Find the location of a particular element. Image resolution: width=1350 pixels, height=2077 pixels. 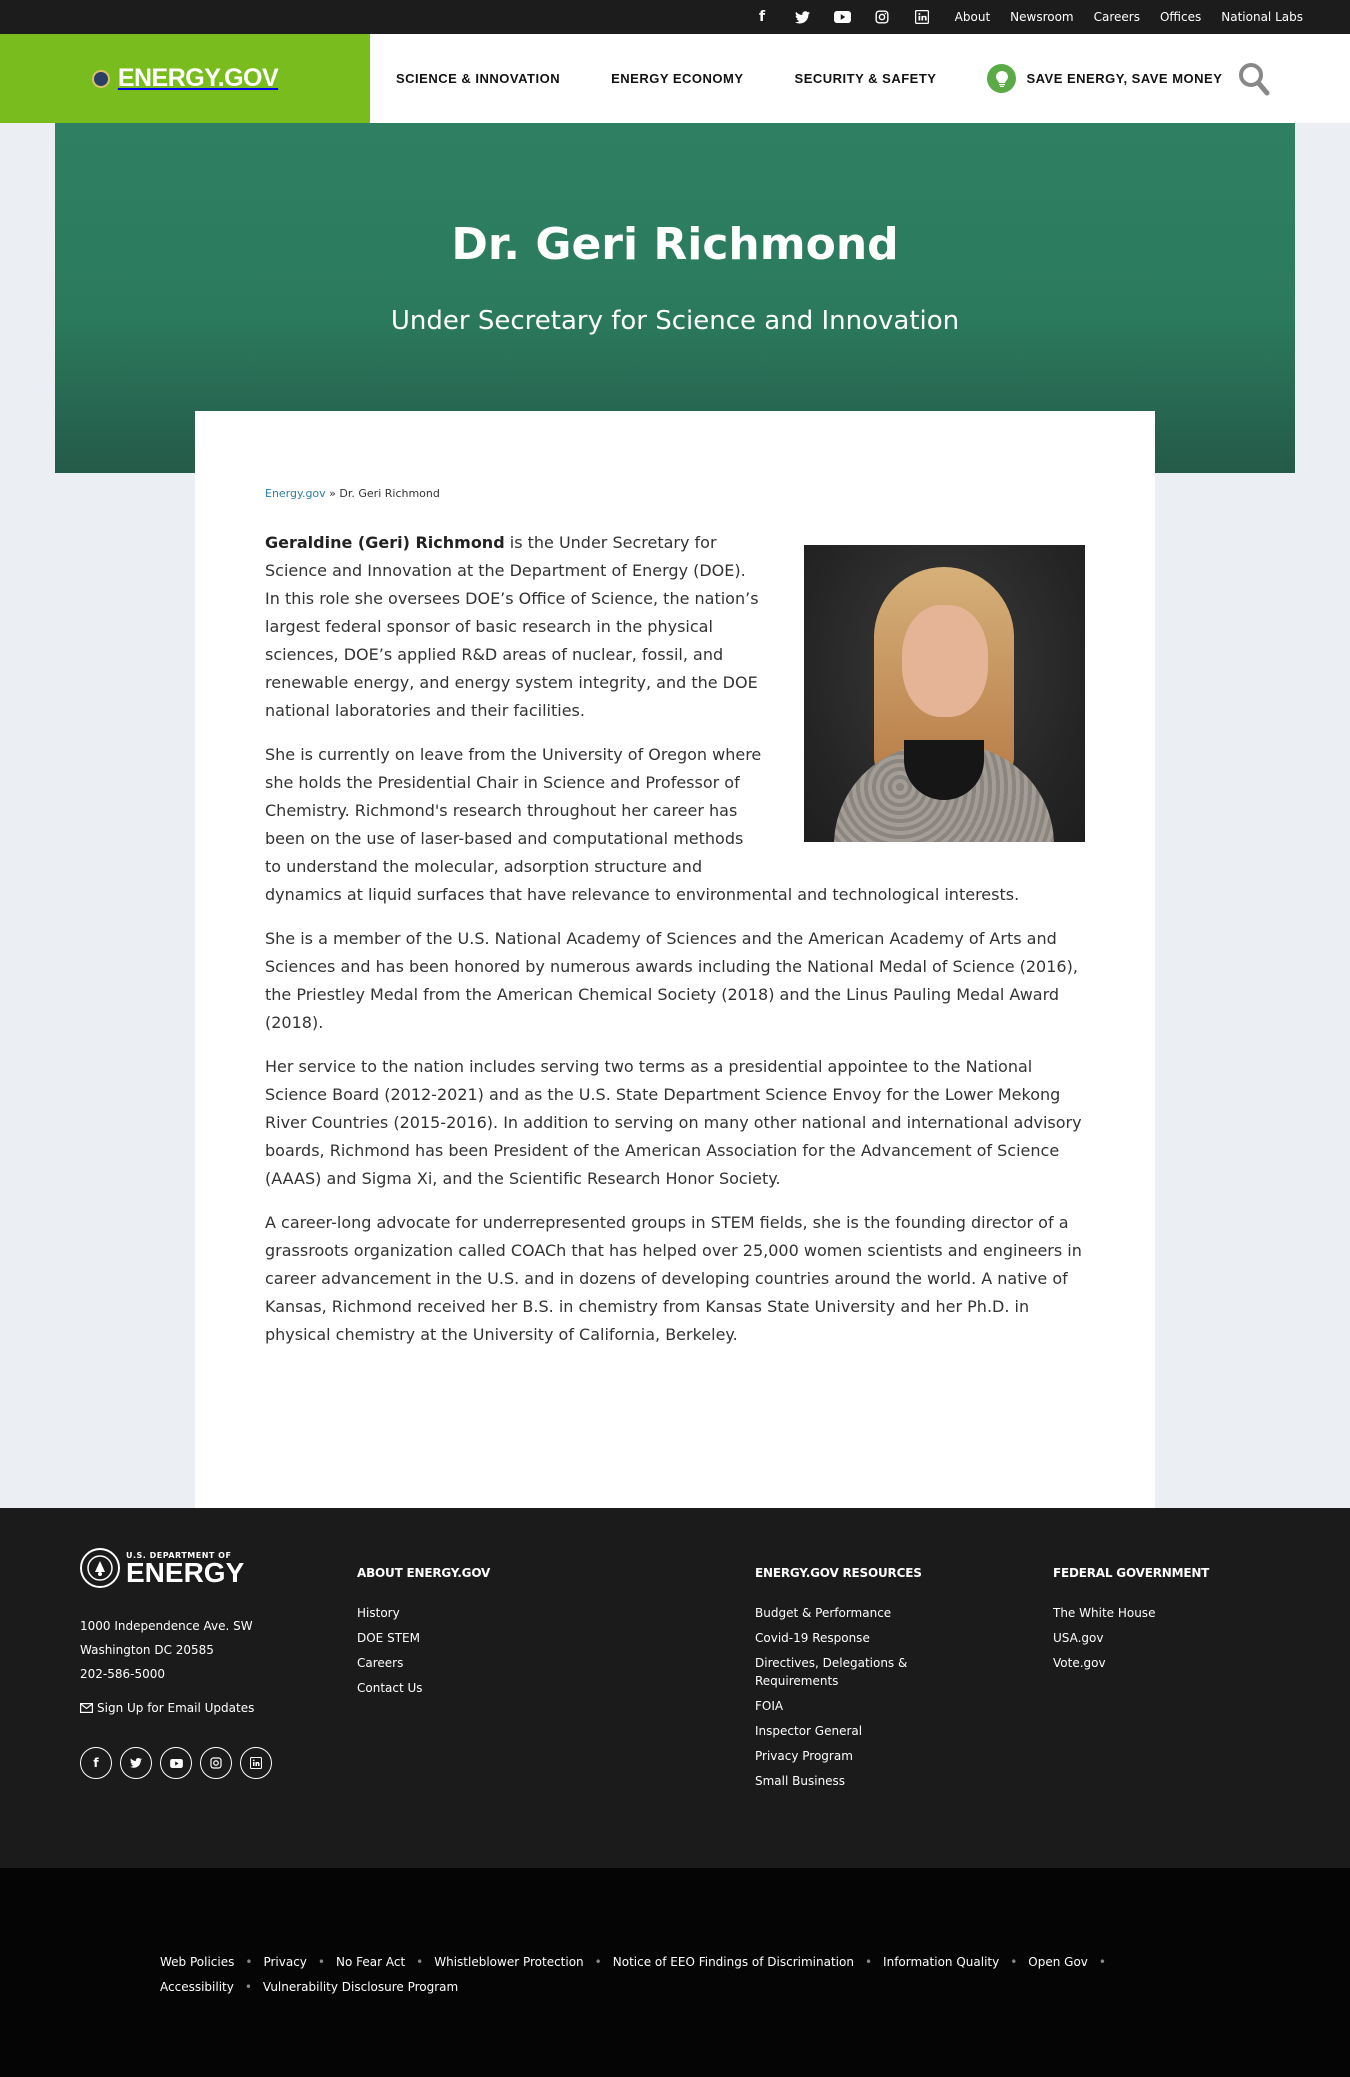

footer-brand-big: ENERGY is located at coordinates (185, 1572).